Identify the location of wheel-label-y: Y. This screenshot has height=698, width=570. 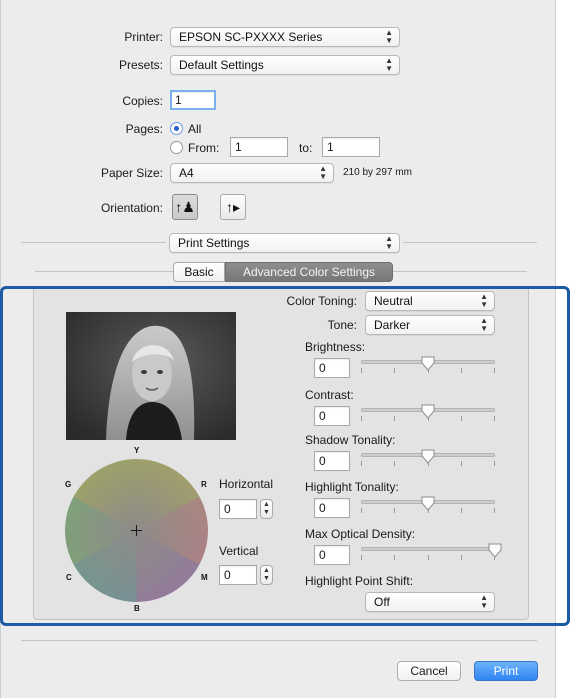
(137, 450).